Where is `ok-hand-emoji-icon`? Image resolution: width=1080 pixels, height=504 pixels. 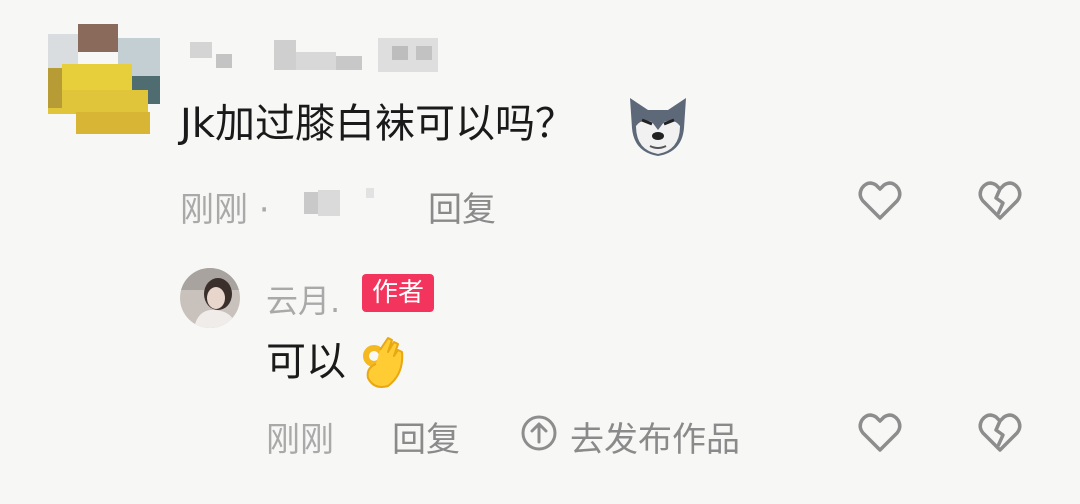 ok-hand-emoji-icon is located at coordinates (383, 362).